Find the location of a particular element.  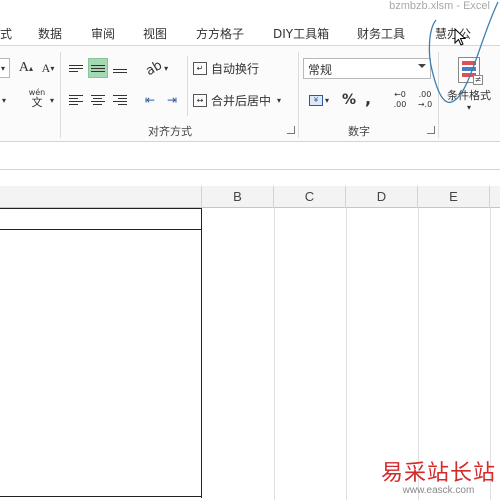

currency-icon: ¥ is located at coordinates (315, 100).